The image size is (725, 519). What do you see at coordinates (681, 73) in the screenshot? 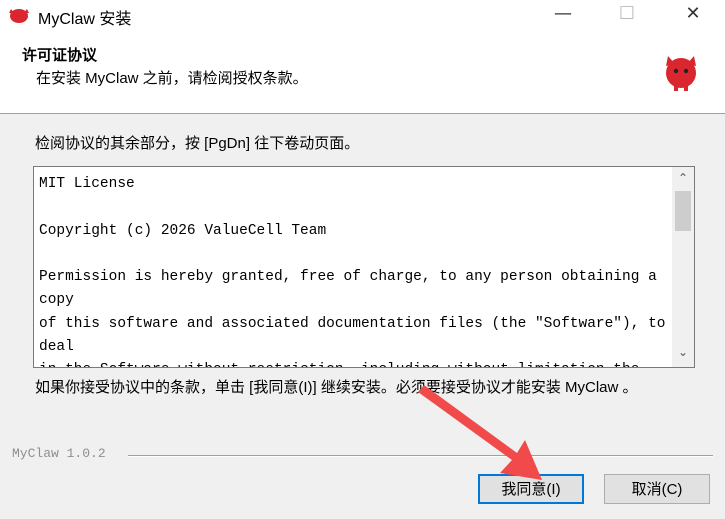
I see `mascot-logo-icon` at bounding box center [681, 73].